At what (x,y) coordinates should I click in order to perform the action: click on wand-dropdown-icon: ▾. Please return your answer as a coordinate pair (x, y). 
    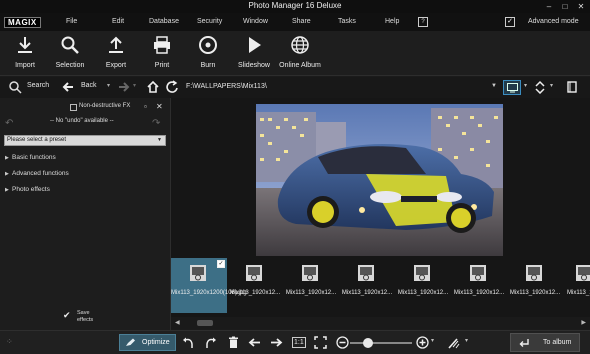
    Looking at the image, I should click on (466, 340).